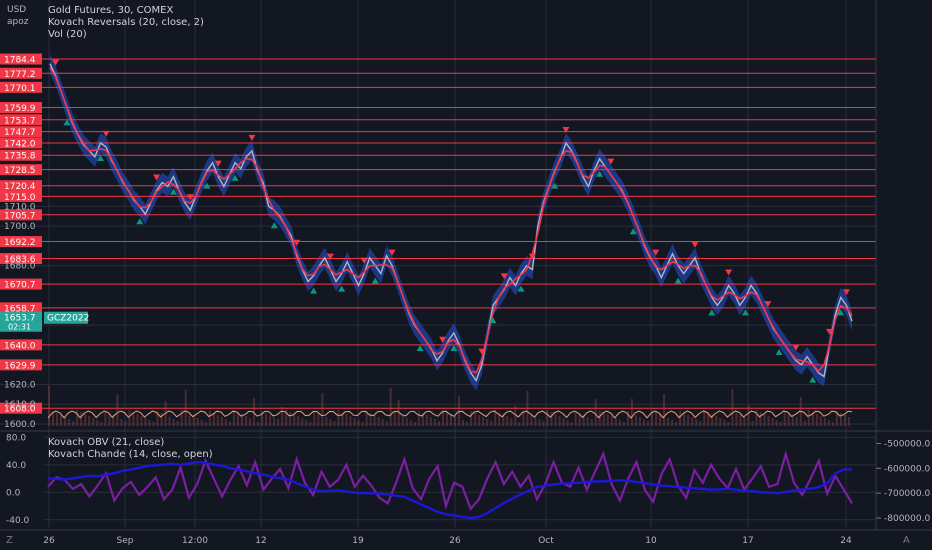  I want to click on indicator-kovach-reversals: Kovach Reversals (20, close, 2), so click(126, 22).